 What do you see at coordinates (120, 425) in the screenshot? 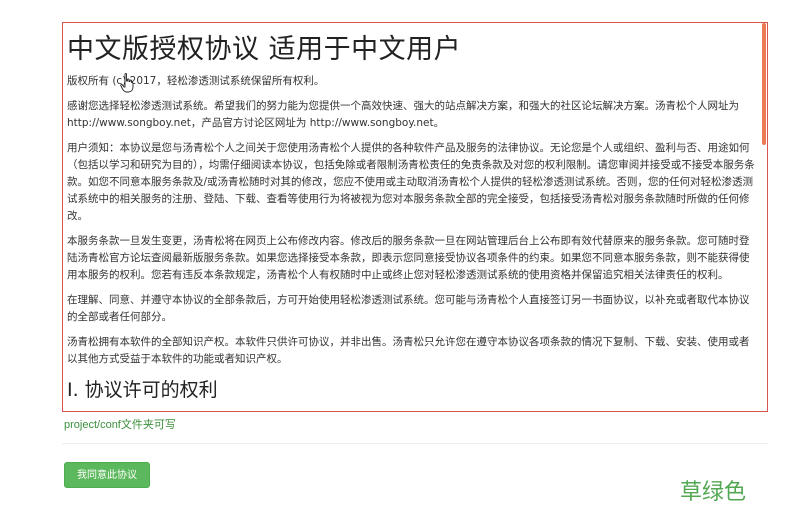
I see `writable-status-note: project/conf文件夹可写` at bounding box center [120, 425].